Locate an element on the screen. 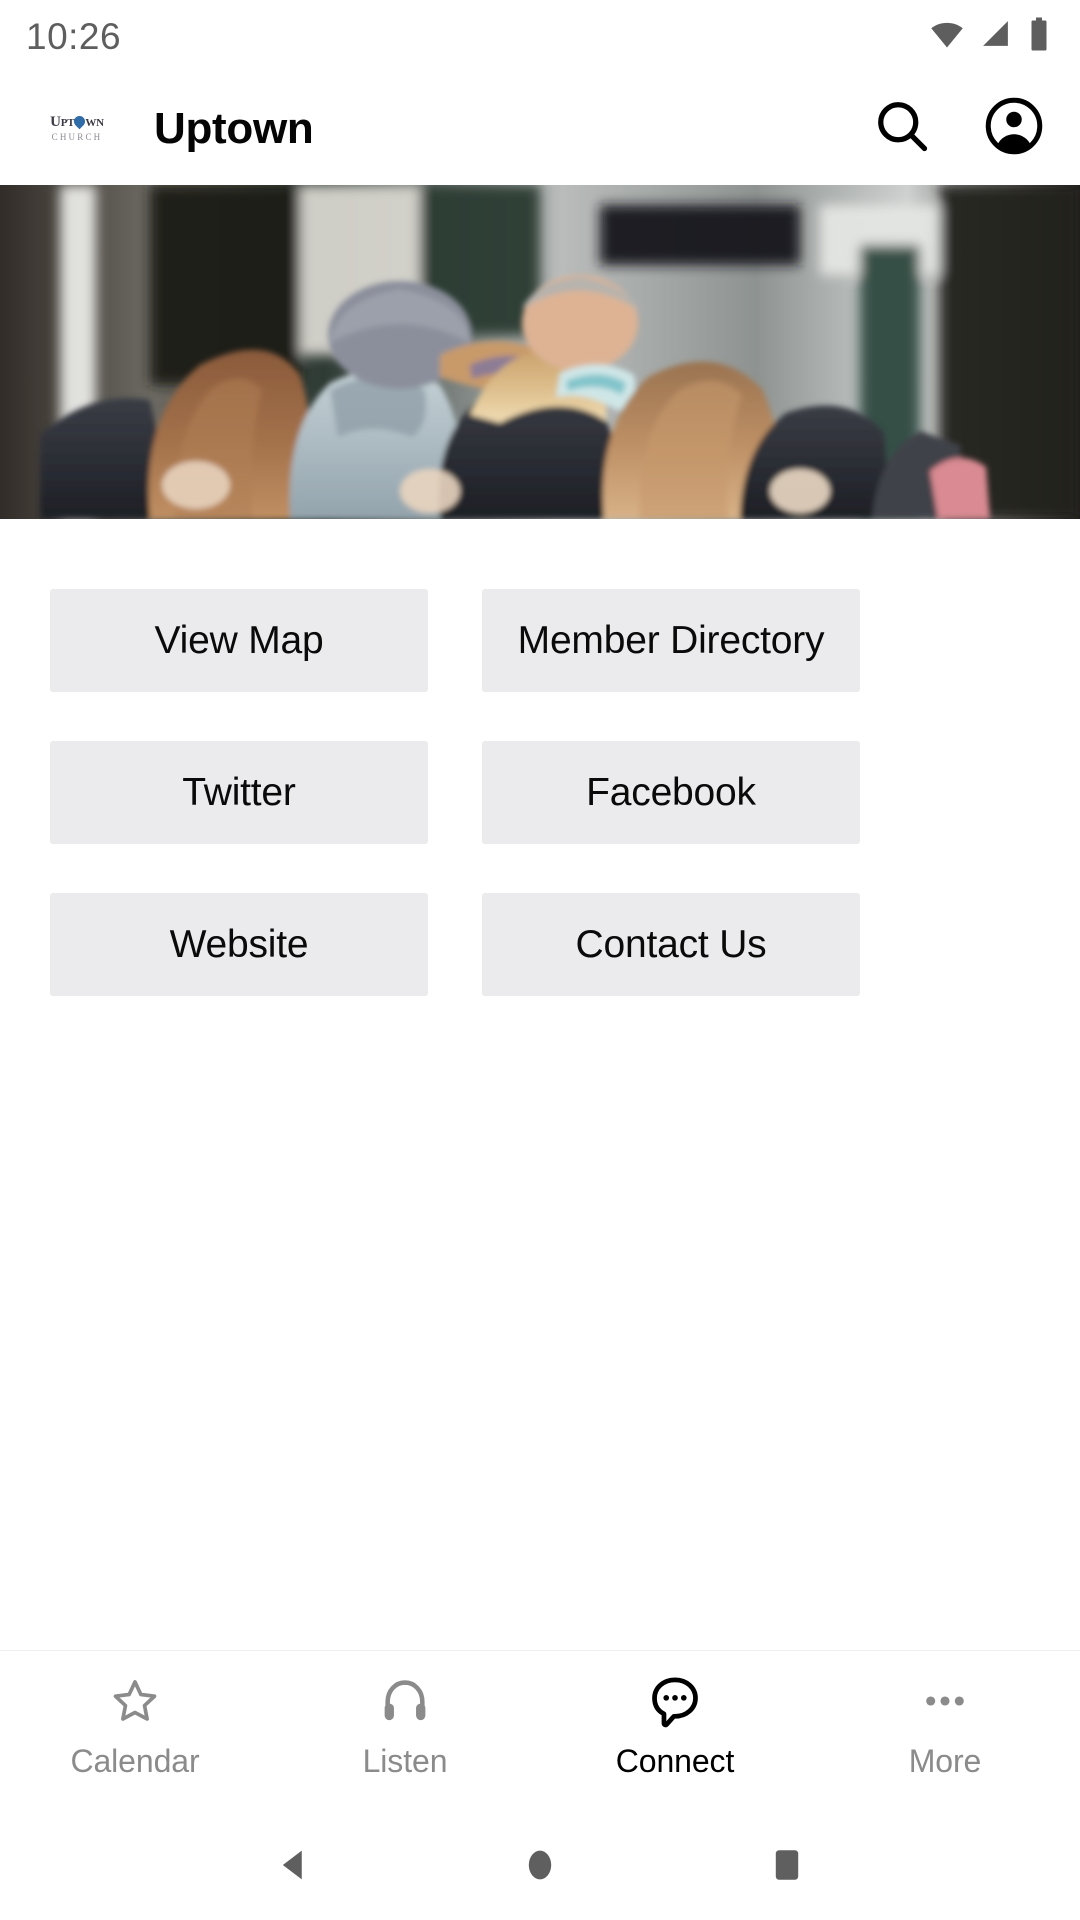  tab-label-connect: Connect is located at coordinates (675, 1761).